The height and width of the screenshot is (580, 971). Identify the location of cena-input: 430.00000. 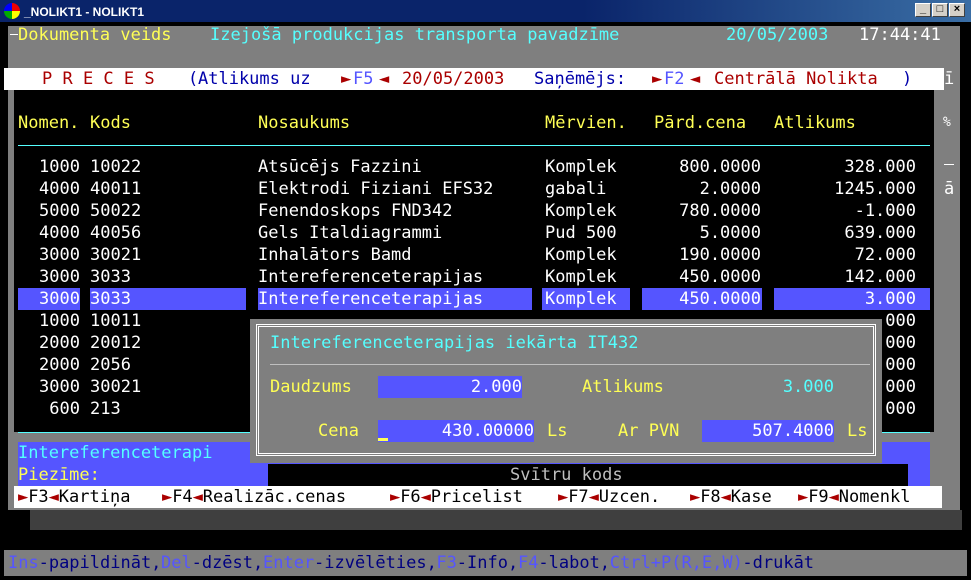
(456, 431).